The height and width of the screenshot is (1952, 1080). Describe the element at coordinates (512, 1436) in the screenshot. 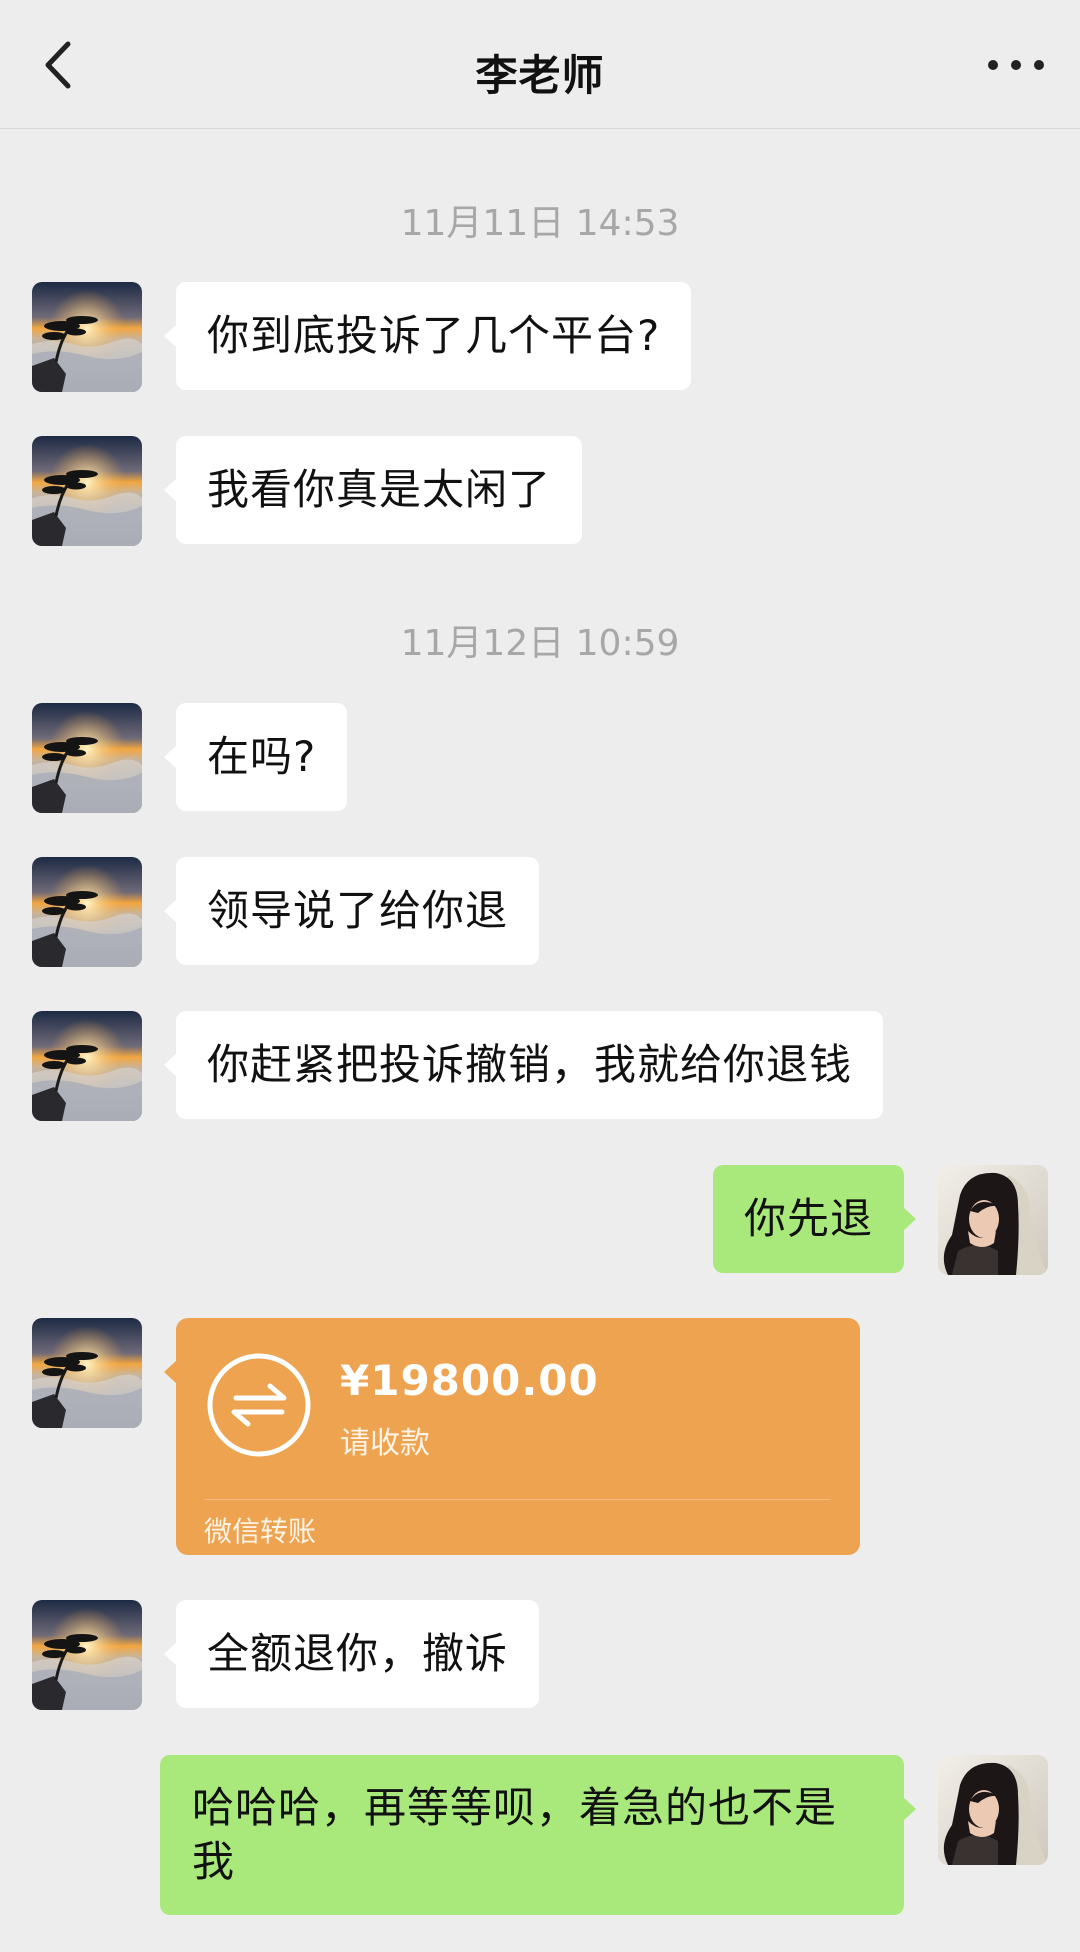

I see `transfer-card: ¥19800.00 请收款 微信转账` at that location.